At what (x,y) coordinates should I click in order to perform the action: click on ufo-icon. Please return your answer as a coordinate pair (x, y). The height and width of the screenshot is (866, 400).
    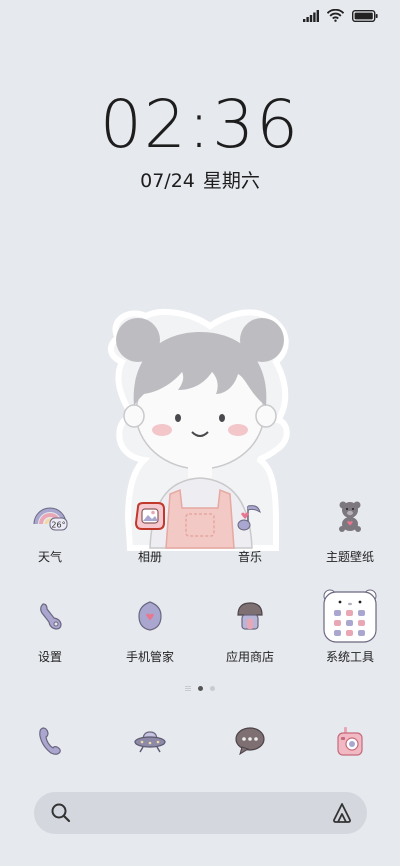
    Looking at the image, I should click on (150, 741).